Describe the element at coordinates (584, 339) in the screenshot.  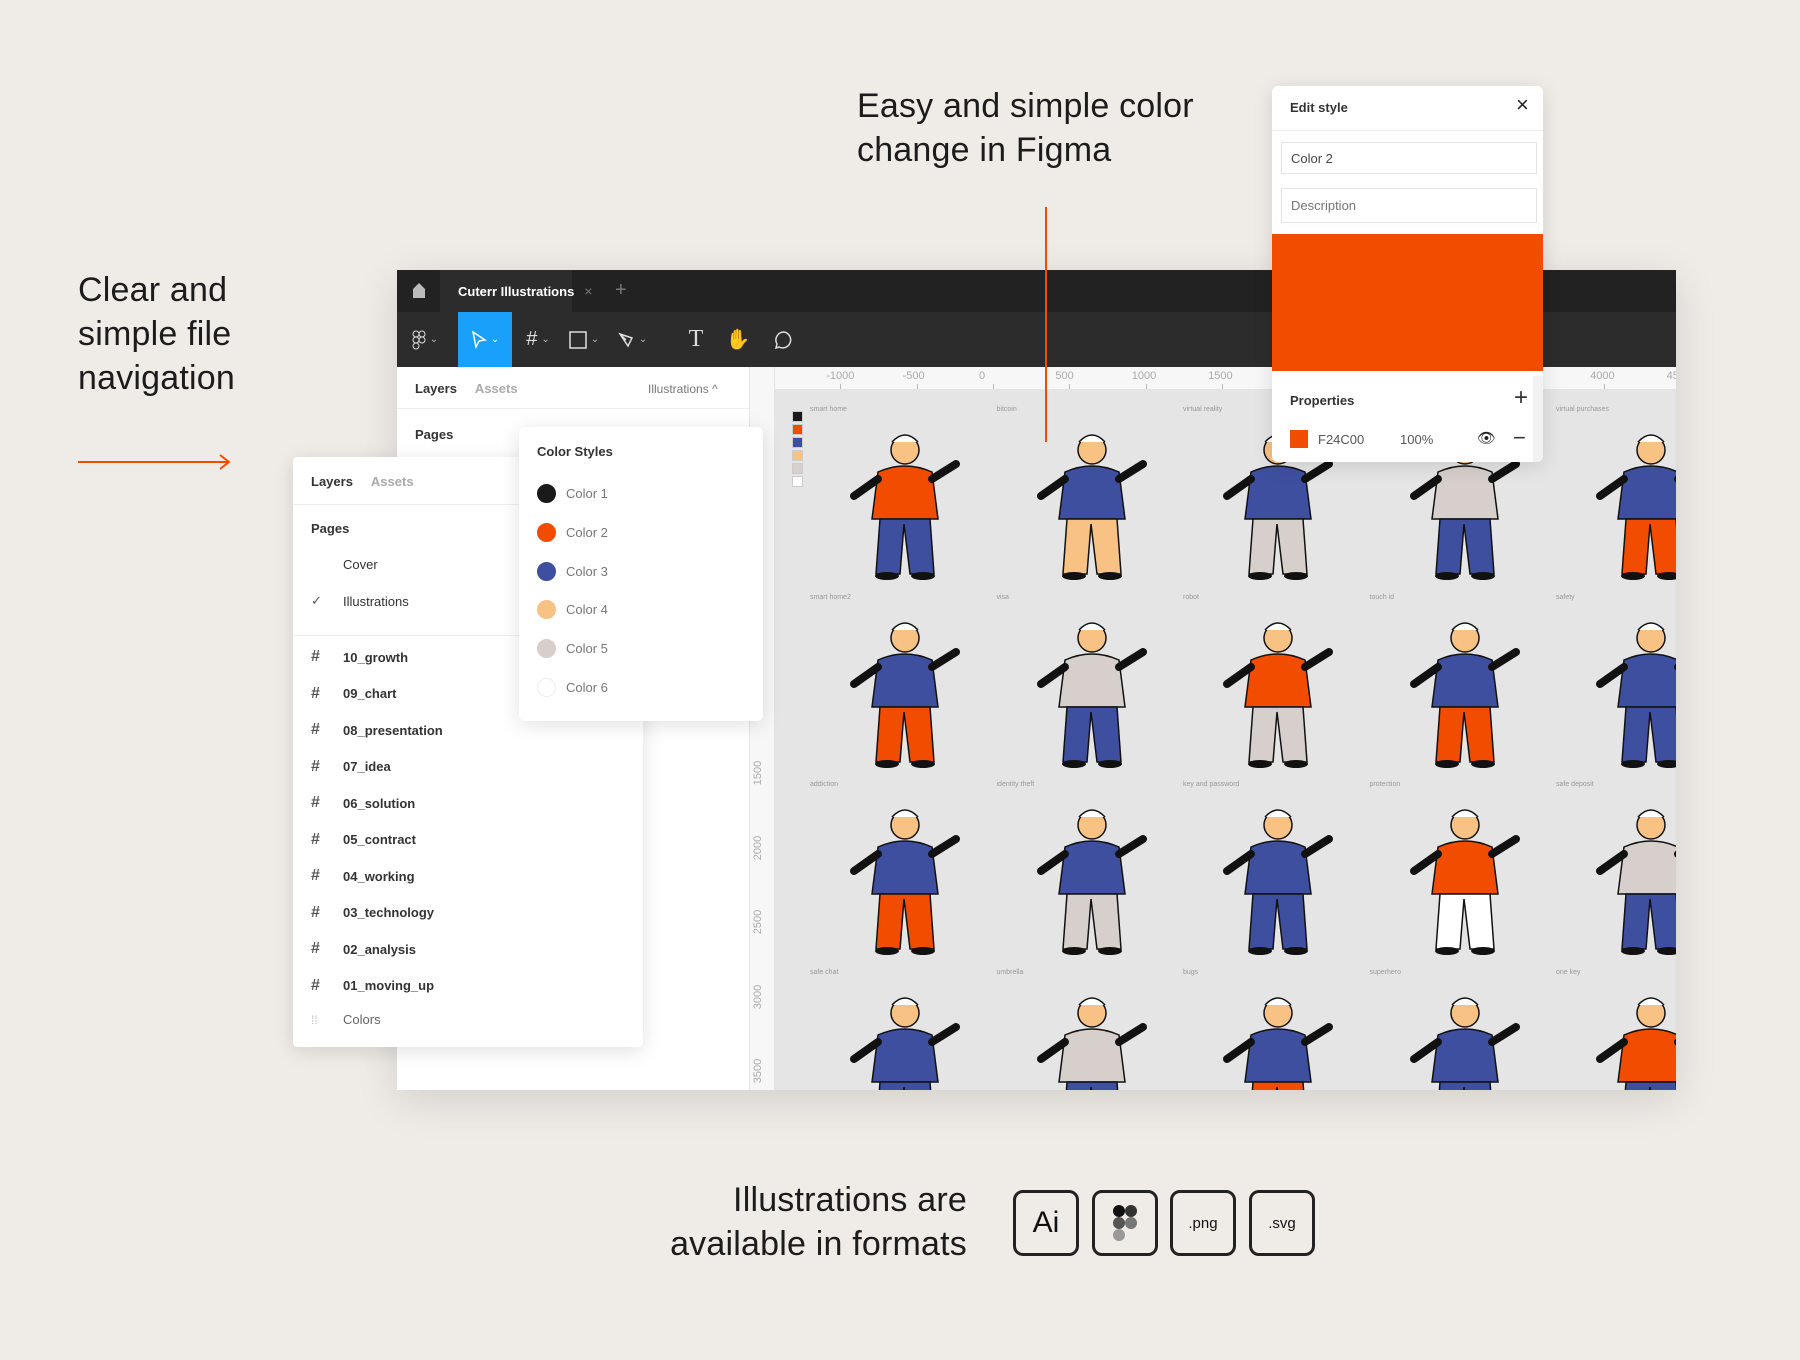
I see `rectangle-icon: ⌄` at that location.